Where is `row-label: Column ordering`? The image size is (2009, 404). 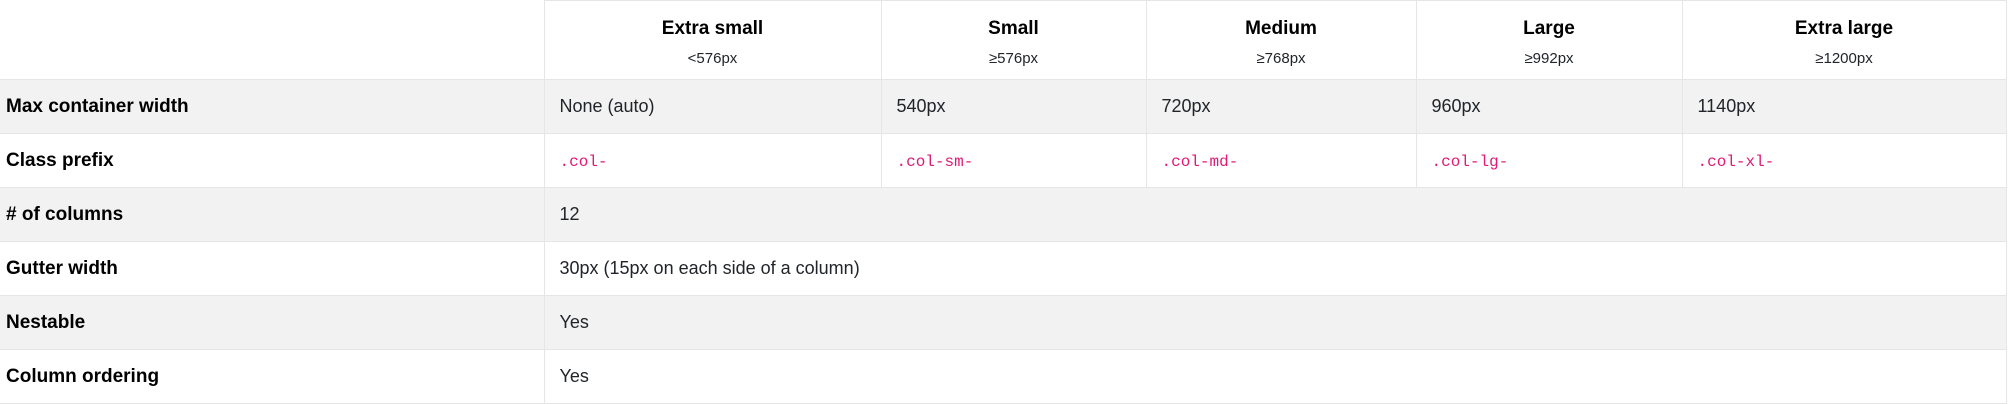
row-label: Column ordering is located at coordinates (272, 376).